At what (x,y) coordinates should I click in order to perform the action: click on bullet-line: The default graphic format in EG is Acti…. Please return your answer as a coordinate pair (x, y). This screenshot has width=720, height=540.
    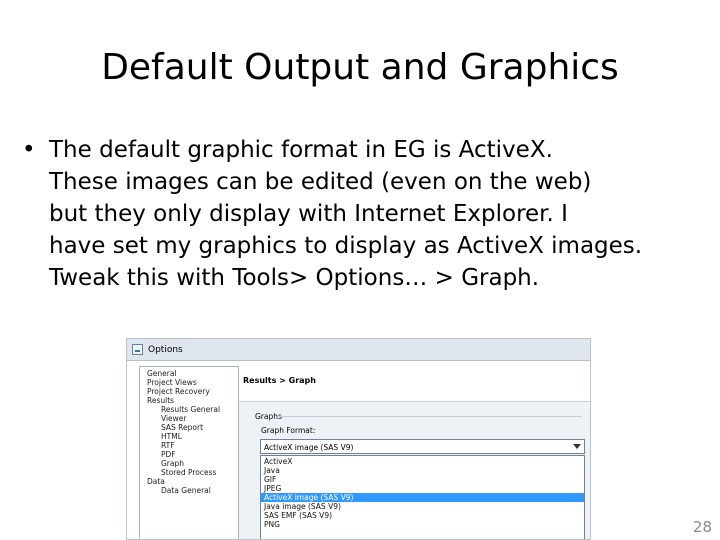
    Looking at the image, I should click on (301, 150).